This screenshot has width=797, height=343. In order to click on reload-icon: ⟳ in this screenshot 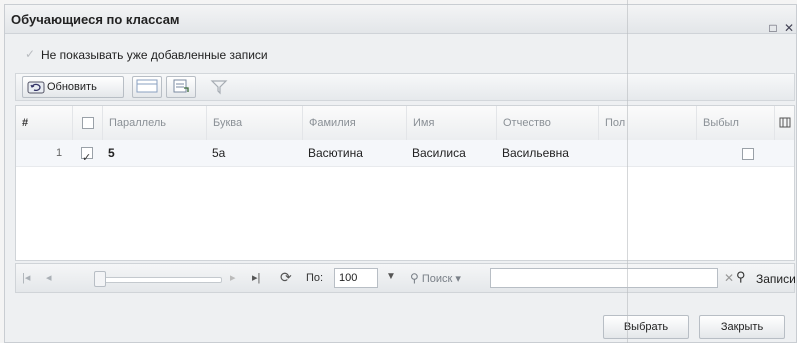, I will do `click(286, 277)`.